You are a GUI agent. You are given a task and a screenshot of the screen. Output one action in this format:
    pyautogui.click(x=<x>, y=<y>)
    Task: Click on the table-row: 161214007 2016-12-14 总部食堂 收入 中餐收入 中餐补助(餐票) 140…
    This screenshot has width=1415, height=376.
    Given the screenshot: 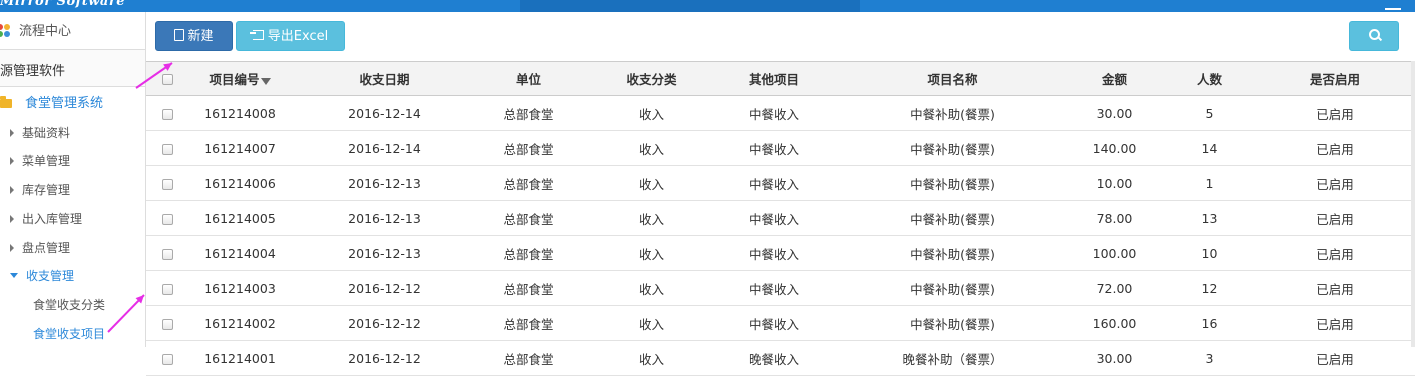 What is the action you would take?
    pyautogui.click(x=780, y=148)
    